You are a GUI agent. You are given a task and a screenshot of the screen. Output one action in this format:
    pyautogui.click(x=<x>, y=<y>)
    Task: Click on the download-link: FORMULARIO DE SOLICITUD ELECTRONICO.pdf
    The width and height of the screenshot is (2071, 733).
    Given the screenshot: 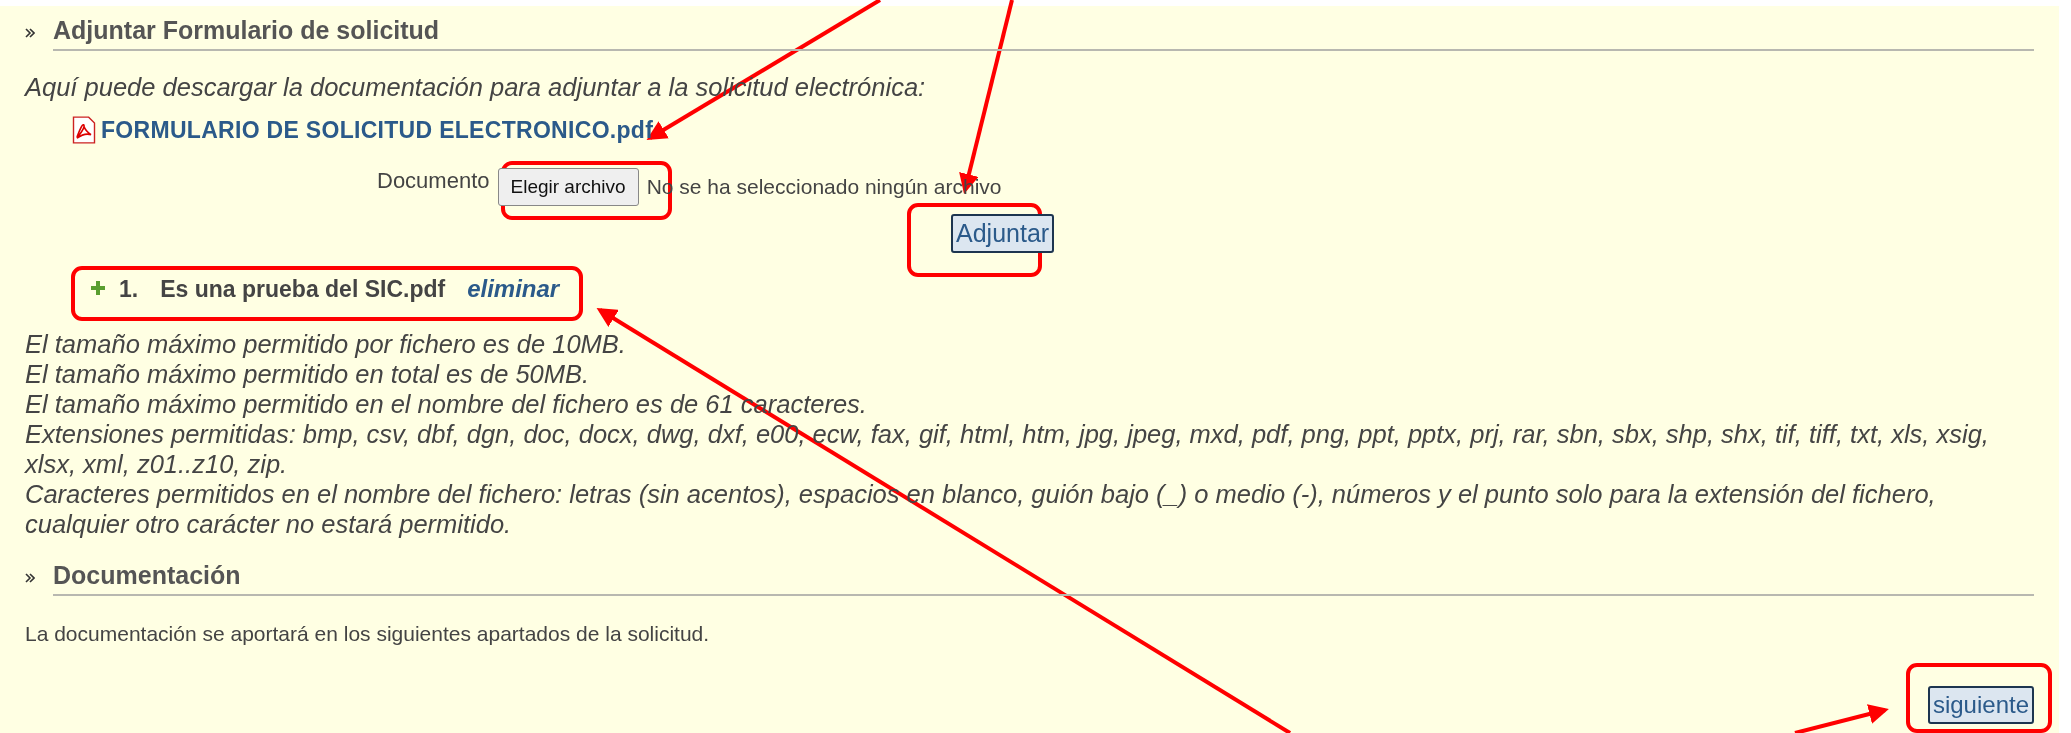 What is the action you would take?
    pyautogui.click(x=377, y=130)
    